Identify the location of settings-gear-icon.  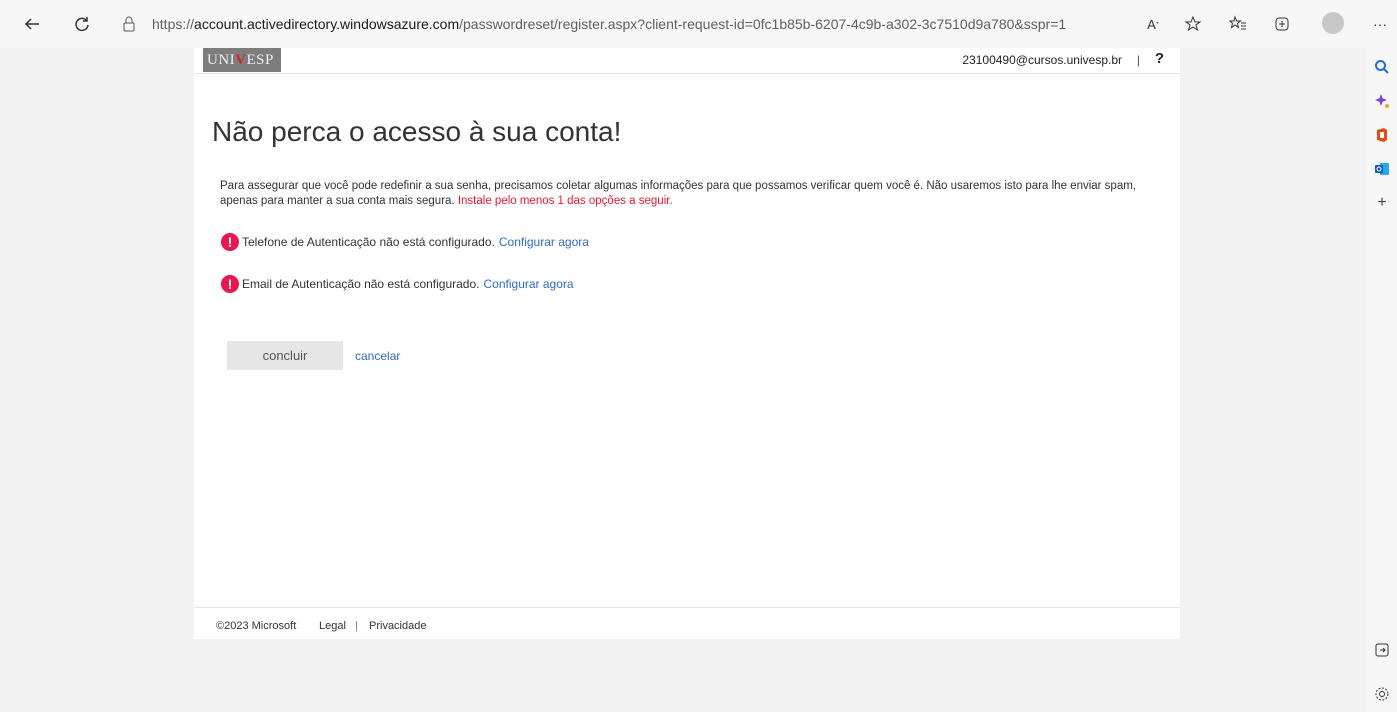
(1382, 694).